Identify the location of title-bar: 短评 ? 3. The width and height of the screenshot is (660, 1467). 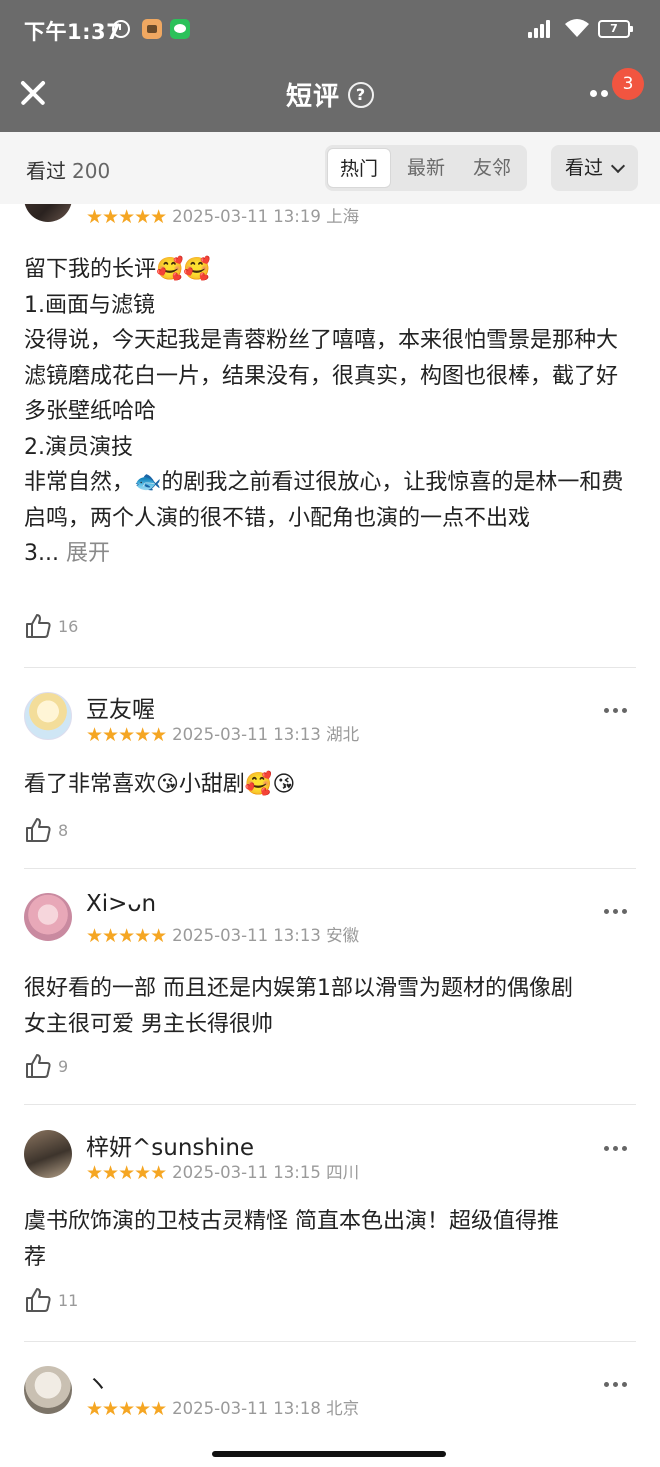
(330, 96).